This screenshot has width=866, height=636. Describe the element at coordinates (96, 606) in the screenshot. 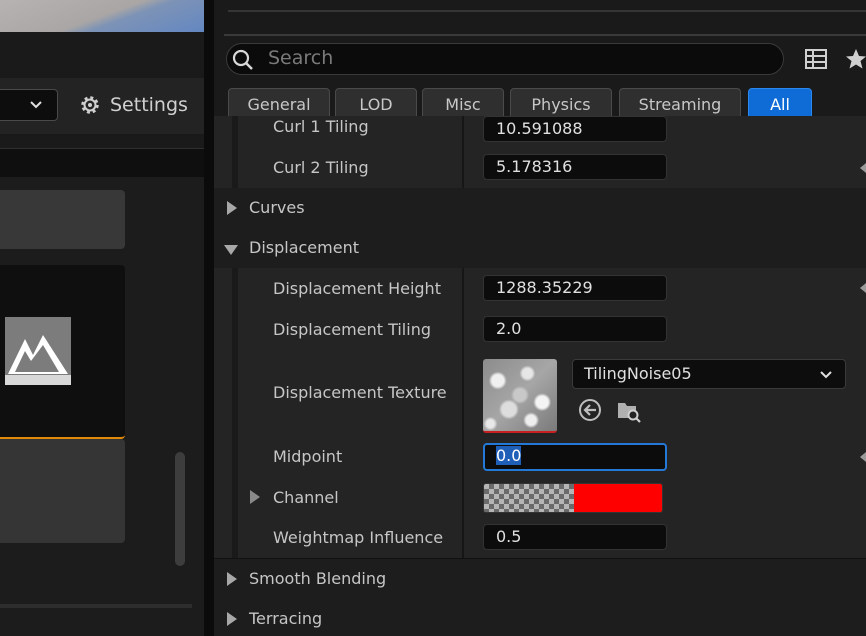

I see `divider` at that location.